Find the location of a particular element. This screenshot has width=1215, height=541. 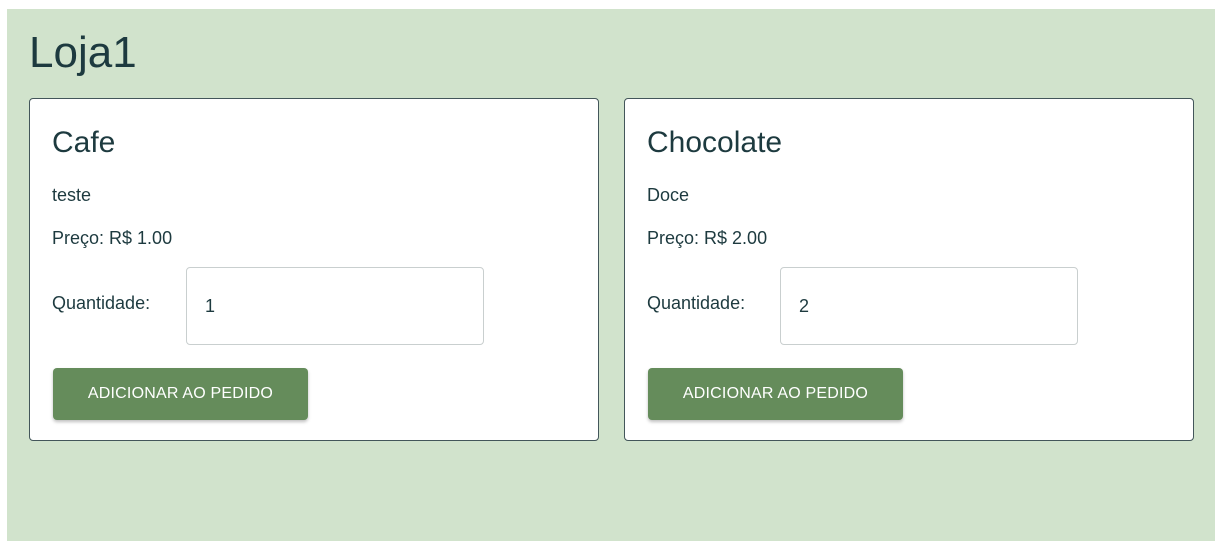

price-value: R$ 2.00 is located at coordinates (736, 238).